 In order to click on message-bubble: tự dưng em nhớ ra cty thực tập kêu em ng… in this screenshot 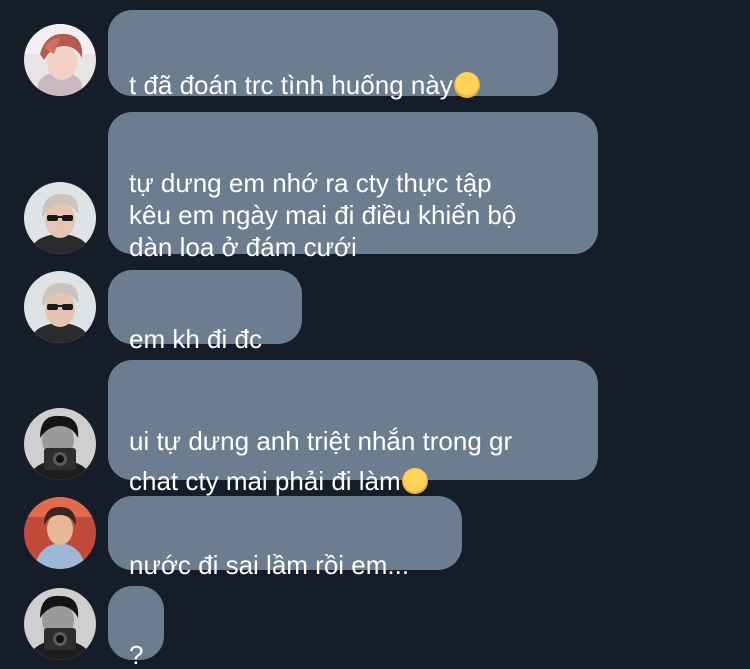, I will do `click(353, 187)`.